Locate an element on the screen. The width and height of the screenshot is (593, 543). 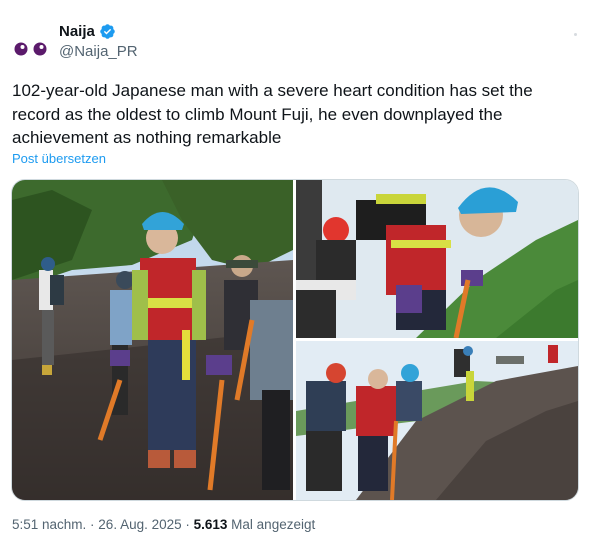
twin-eyes-logo-icon is located at coordinates (30, 49).